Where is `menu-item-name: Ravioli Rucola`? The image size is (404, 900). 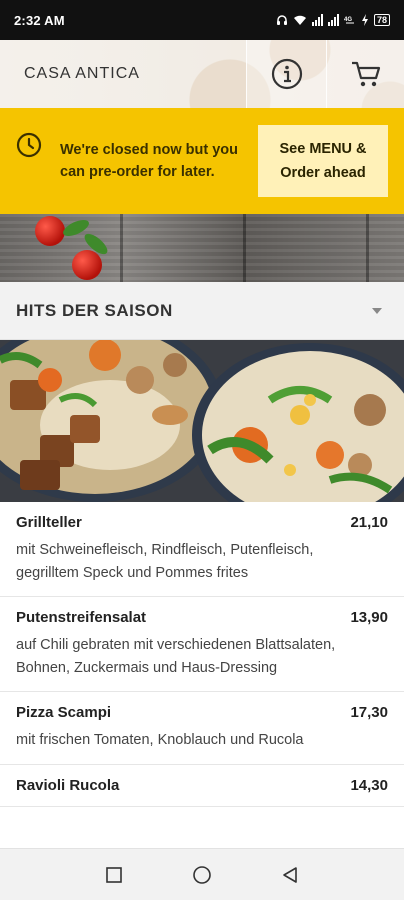
menu-item-name: Ravioli Rucola is located at coordinates (68, 785).